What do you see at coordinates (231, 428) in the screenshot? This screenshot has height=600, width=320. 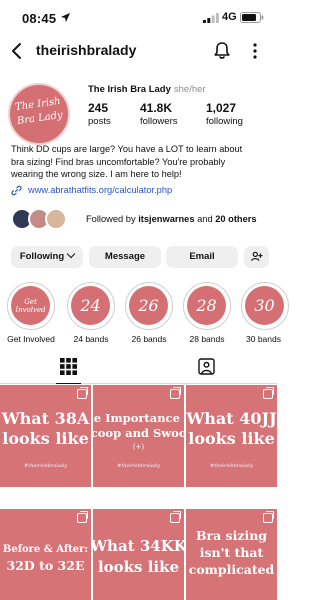 I see `post-text: What 40JJ looks like` at bounding box center [231, 428].